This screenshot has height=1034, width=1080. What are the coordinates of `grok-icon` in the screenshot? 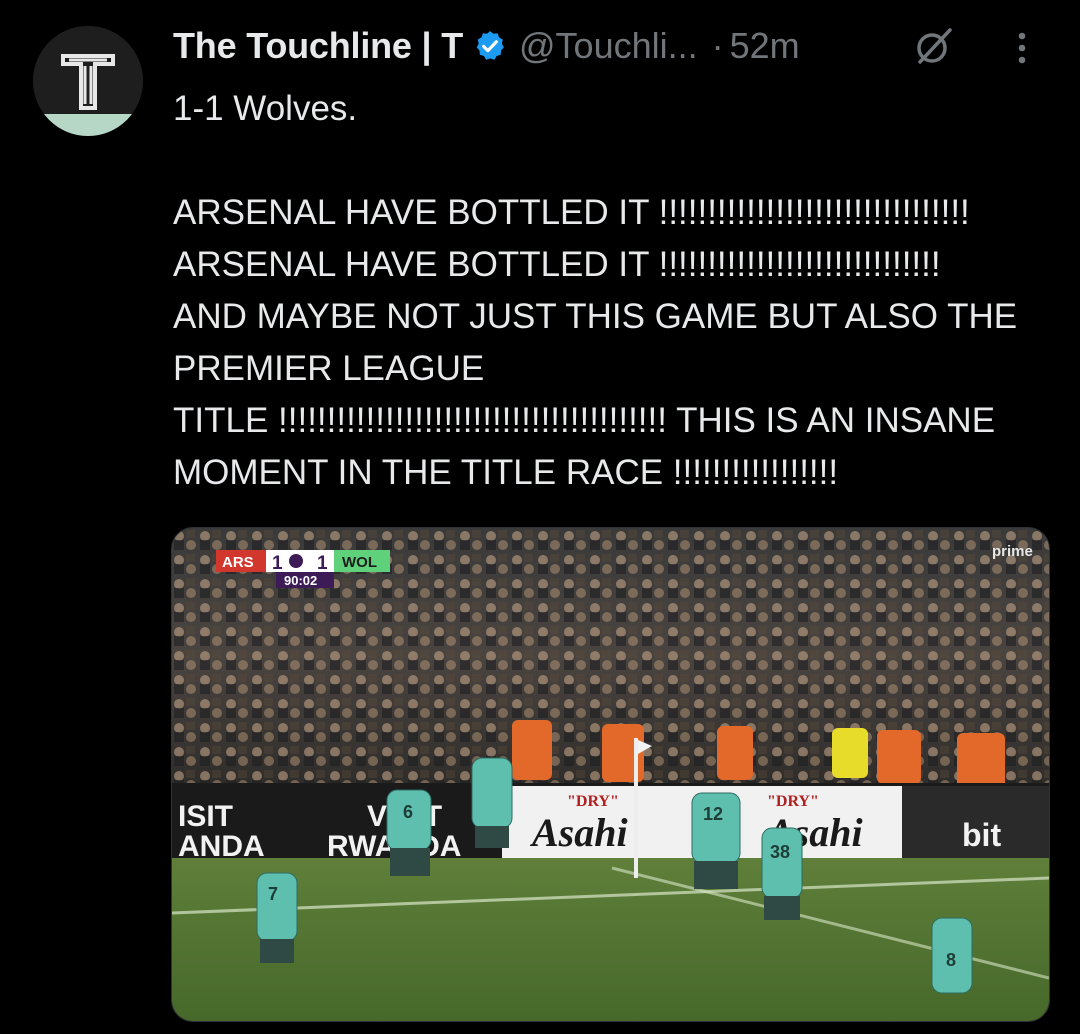 It's located at (934, 46).